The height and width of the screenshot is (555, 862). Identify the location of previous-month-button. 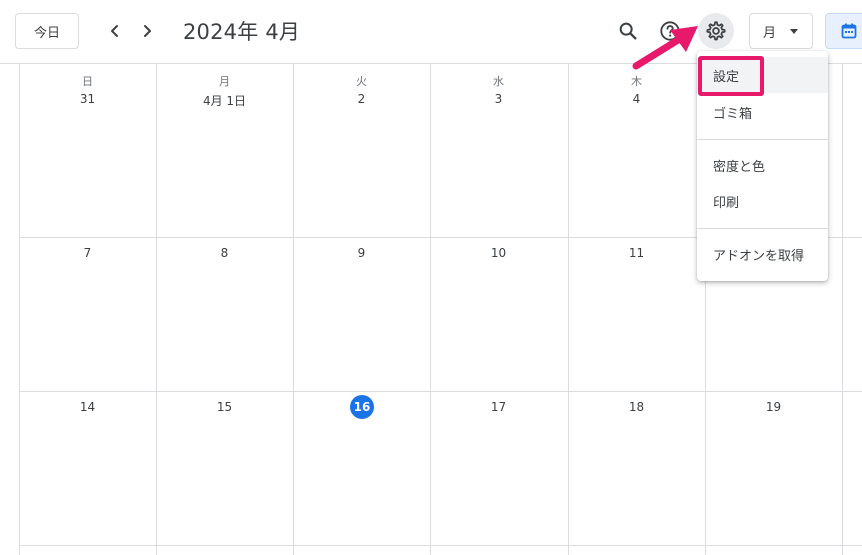
(115, 31).